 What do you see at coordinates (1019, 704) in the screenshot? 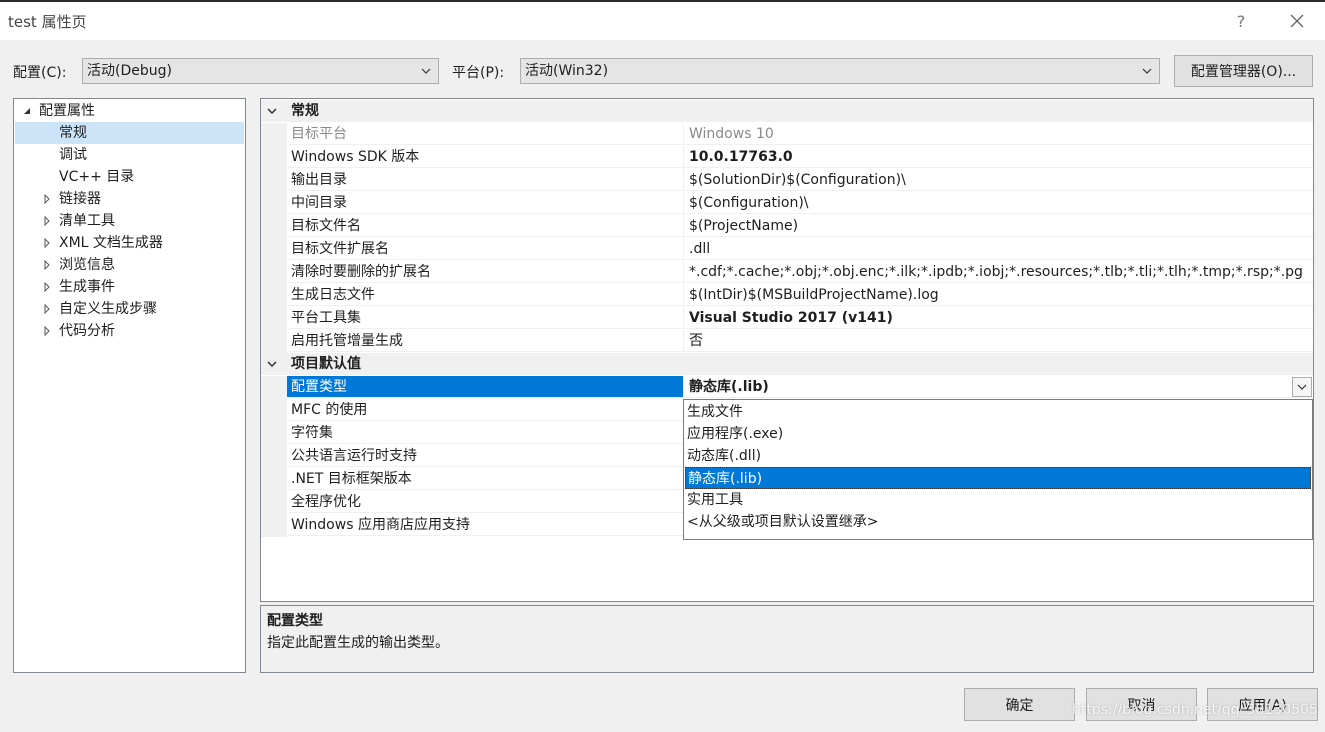
I see `ok-button: 确定` at bounding box center [1019, 704].